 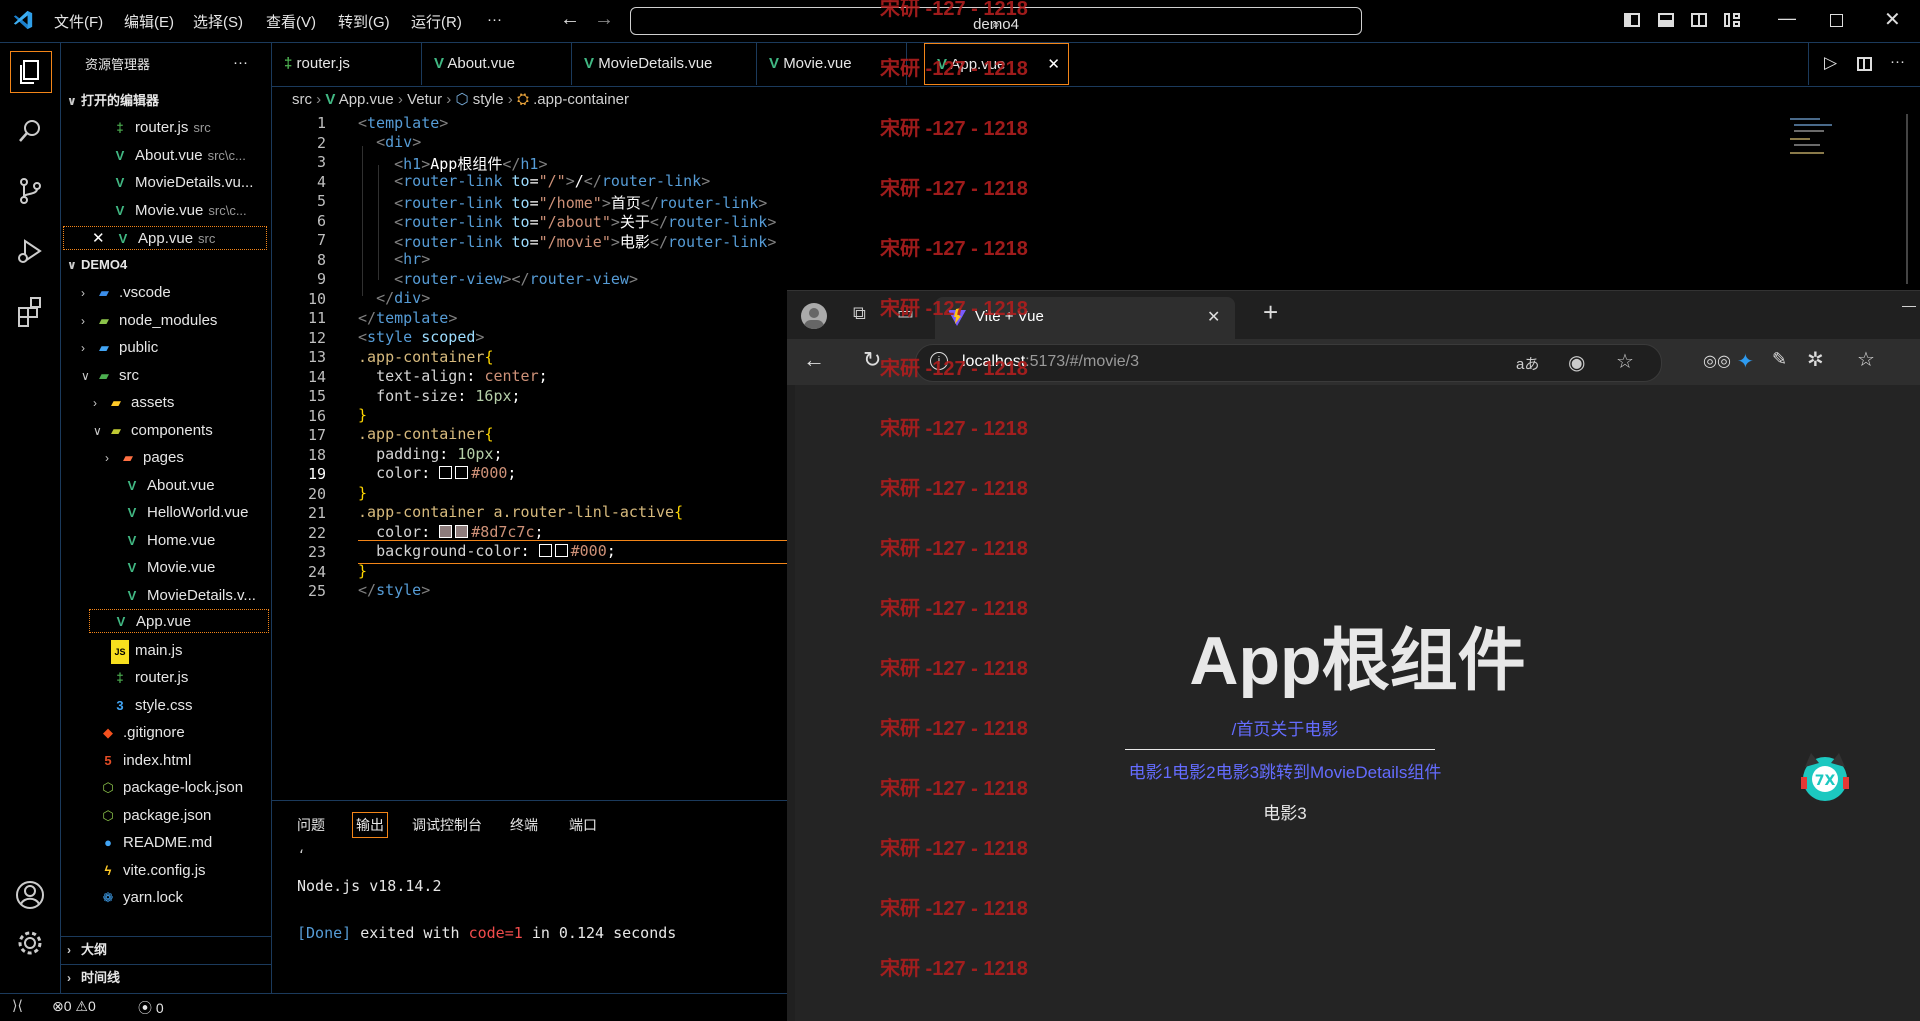 I want to click on source-control-icon, so click(x=30, y=191).